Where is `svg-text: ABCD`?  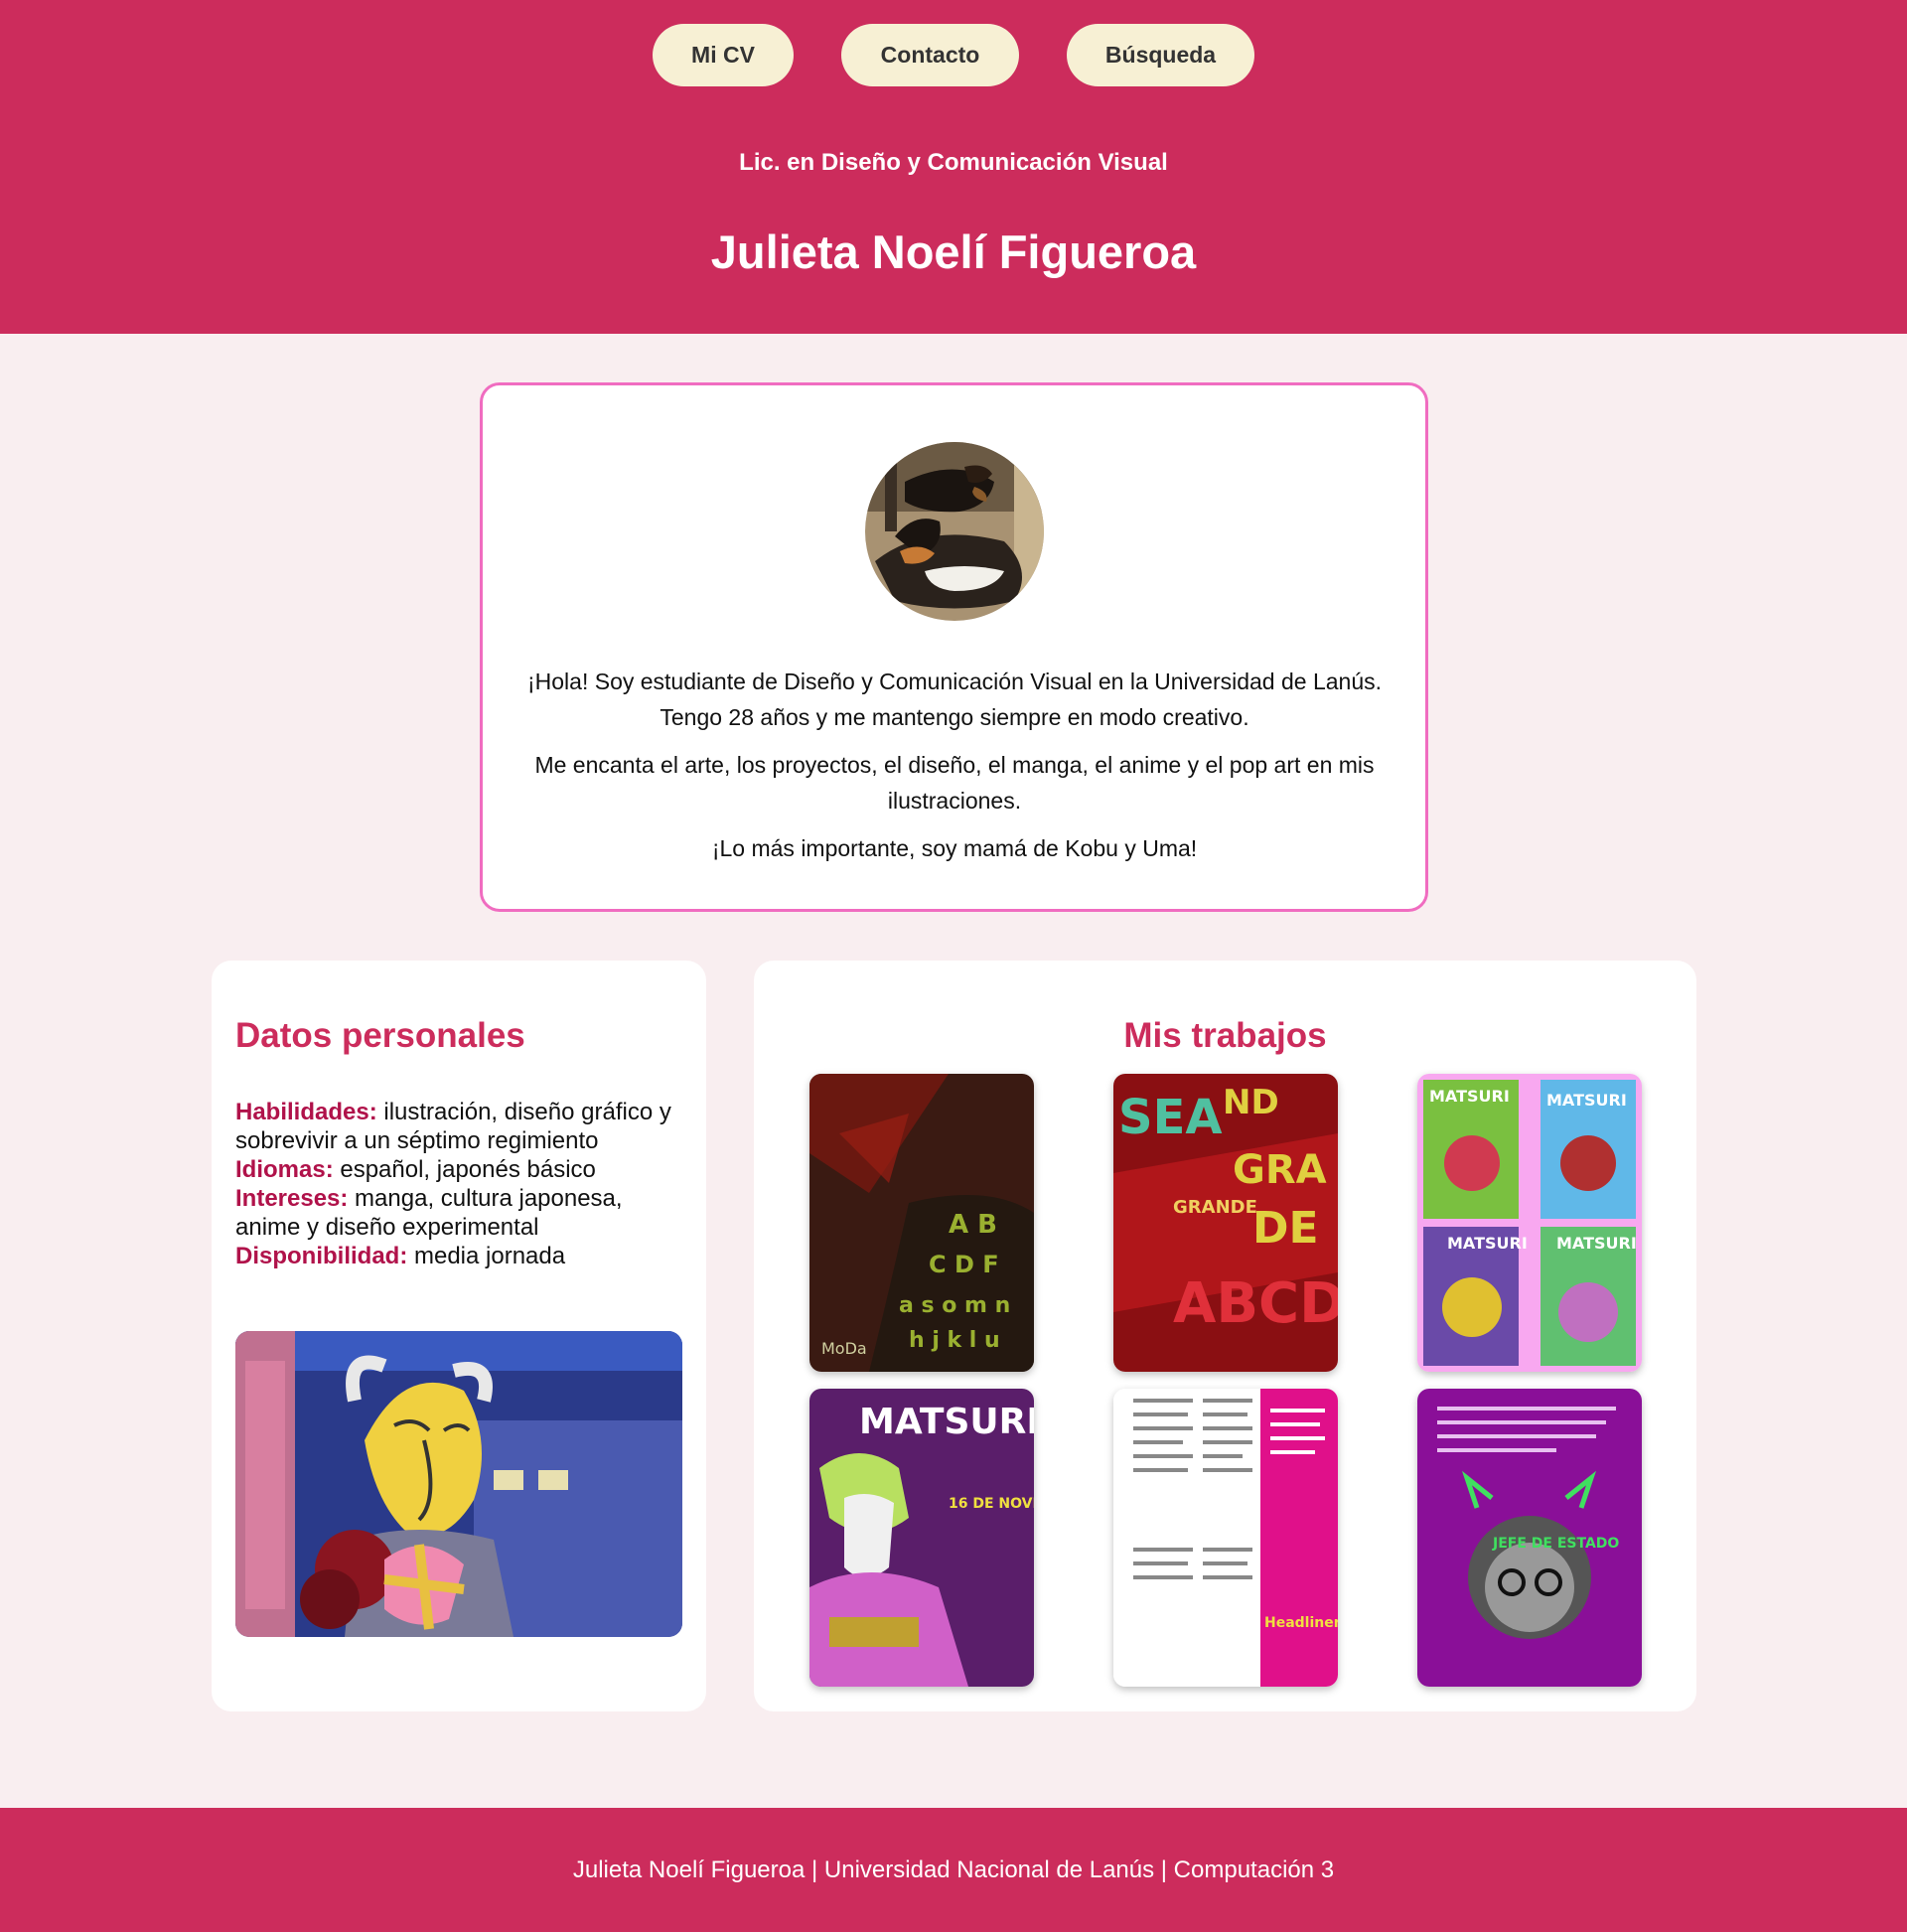 svg-text: ABCD is located at coordinates (1255, 1303).